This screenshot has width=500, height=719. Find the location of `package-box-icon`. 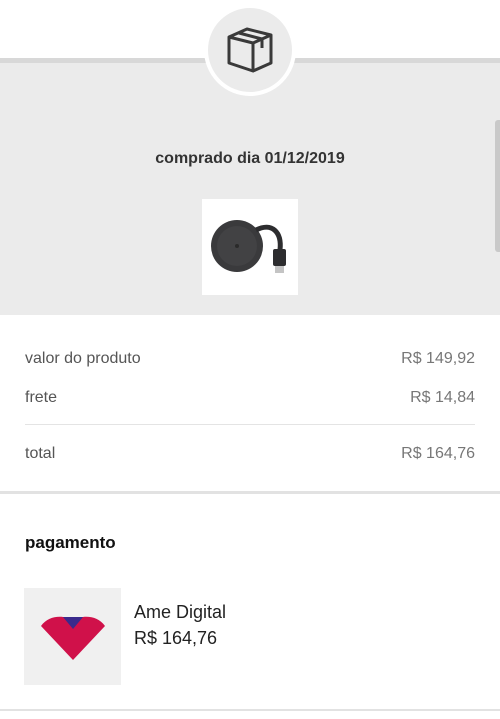

package-box-icon is located at coordinates (250, 50).